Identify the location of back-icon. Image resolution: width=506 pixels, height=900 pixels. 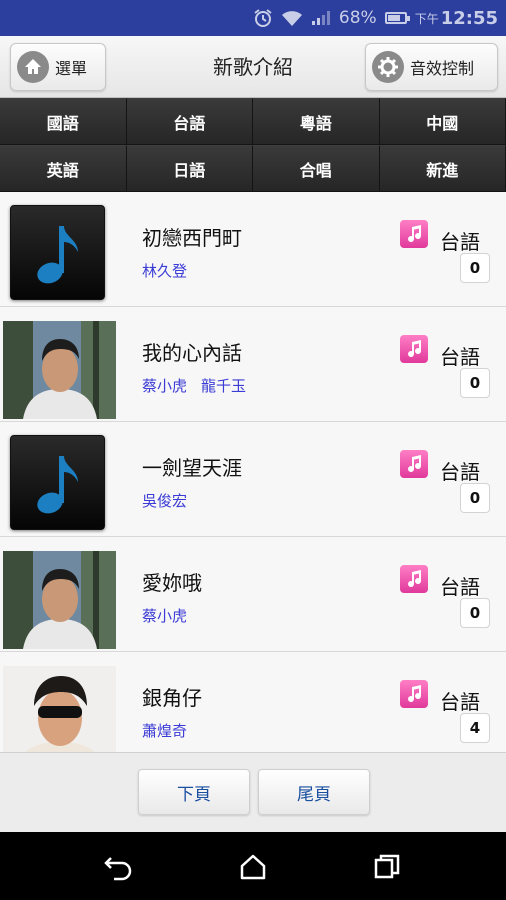
(119, 867).